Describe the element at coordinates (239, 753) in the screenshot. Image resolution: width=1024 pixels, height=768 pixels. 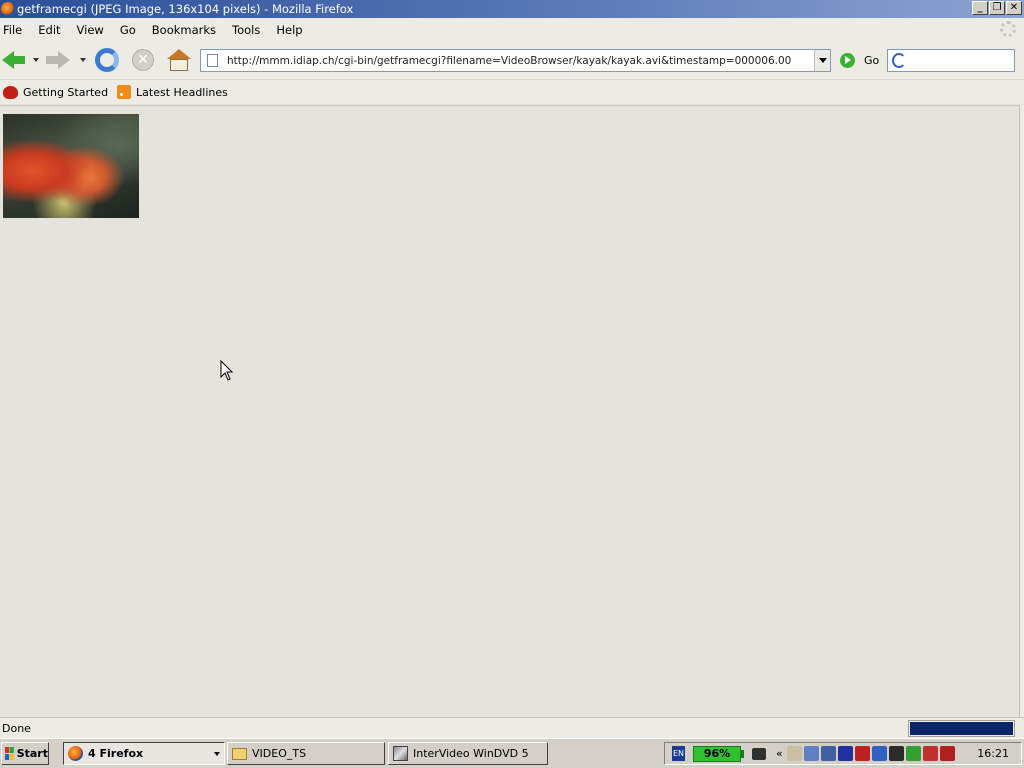
I see `folder-icon` at that location.